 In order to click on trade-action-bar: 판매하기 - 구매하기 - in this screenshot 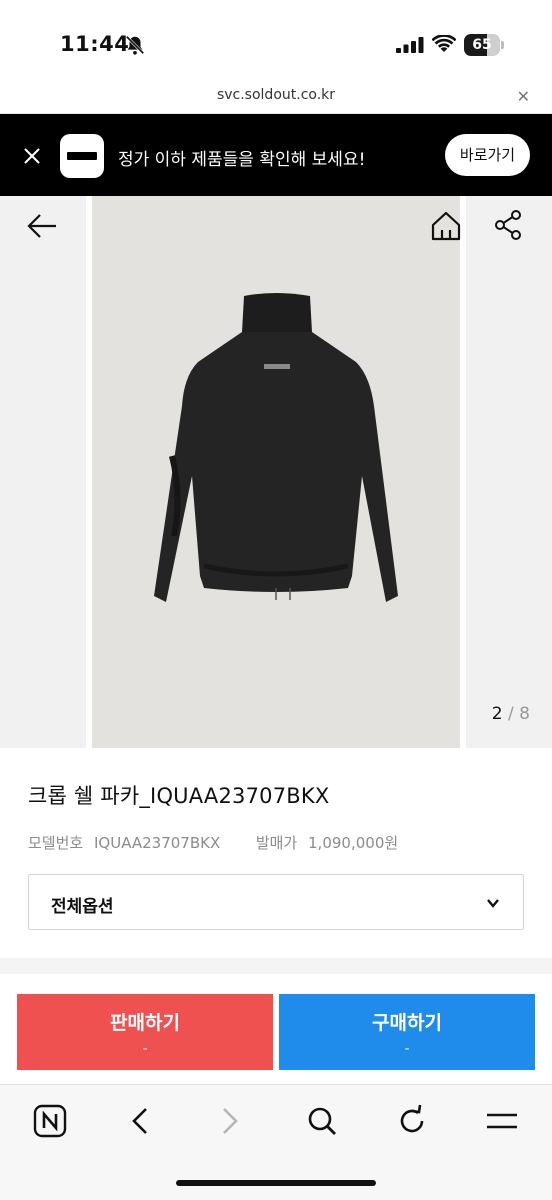, I will do `click(276, 1029)`.